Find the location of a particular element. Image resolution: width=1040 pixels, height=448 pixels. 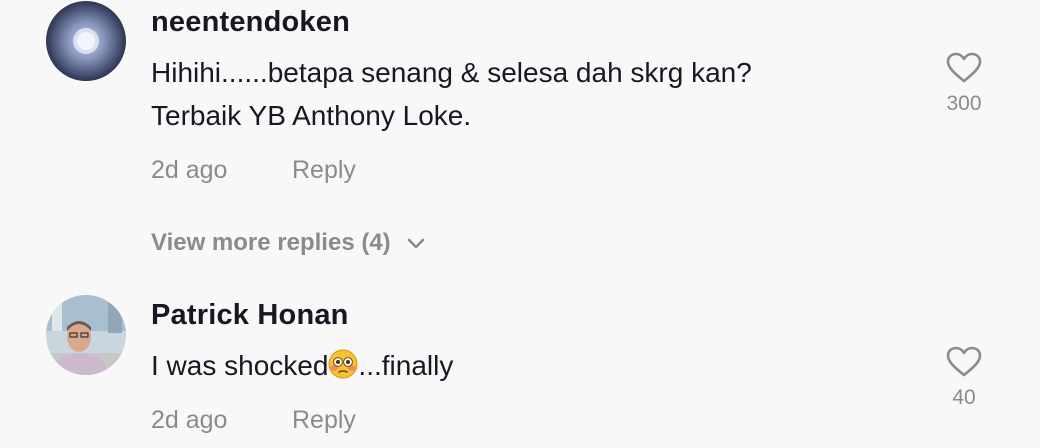

like-button: 40 is located at coordinates (964, 378).